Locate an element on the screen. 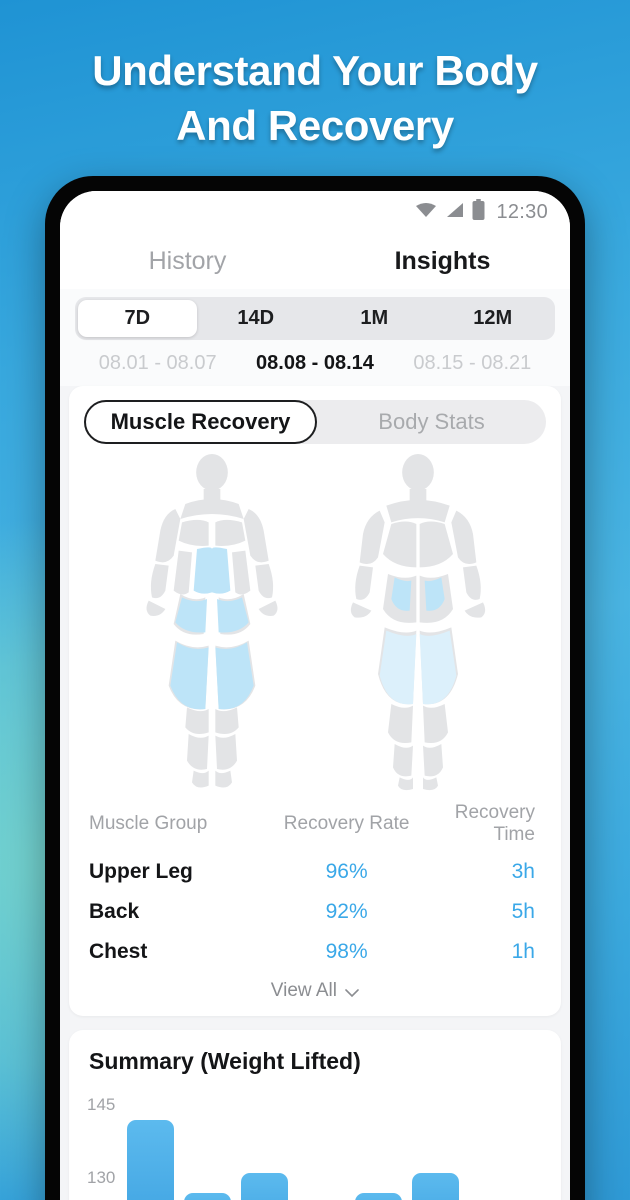 The width and height of the screenshot is (630, 1200). main-tab-bar: History Insights is located at coordinates (315, 261).